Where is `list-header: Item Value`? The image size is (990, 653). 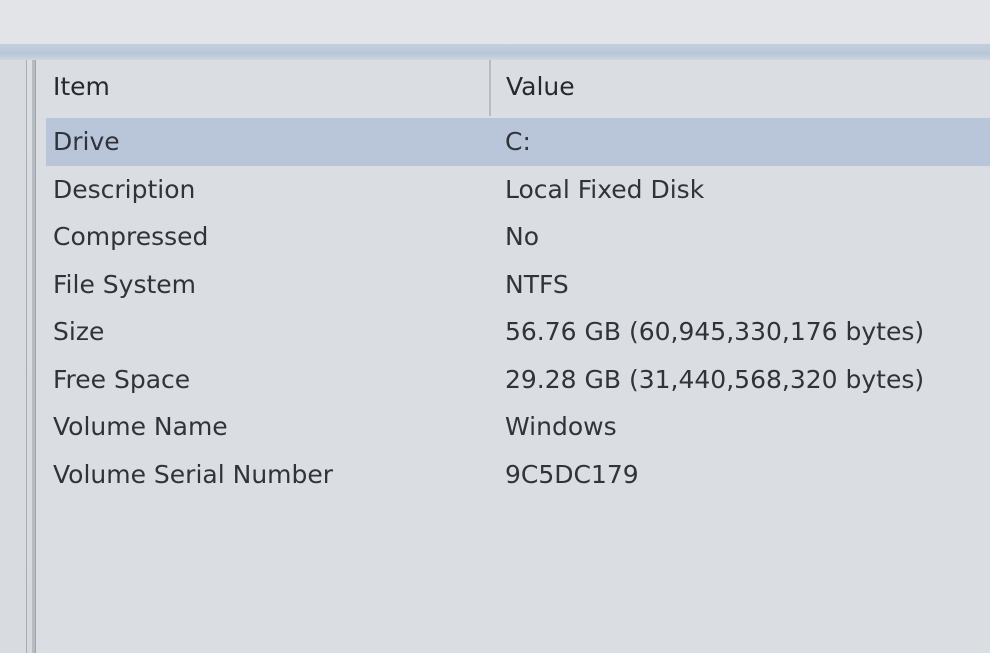 list-header: Item Value is located at coordinates (513, 88).